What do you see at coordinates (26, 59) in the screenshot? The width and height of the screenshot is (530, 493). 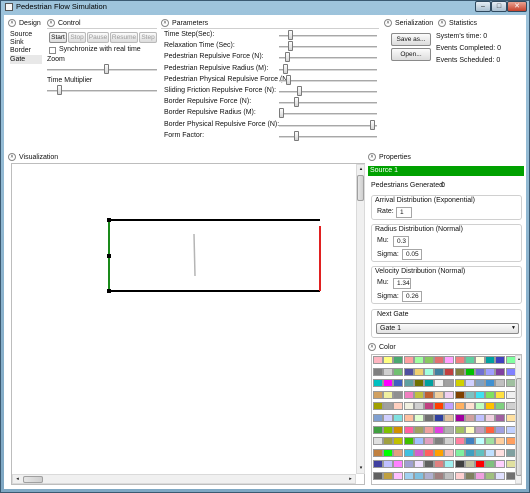 I see `design-item-gate: Gate` at bounding box center [26, 59].